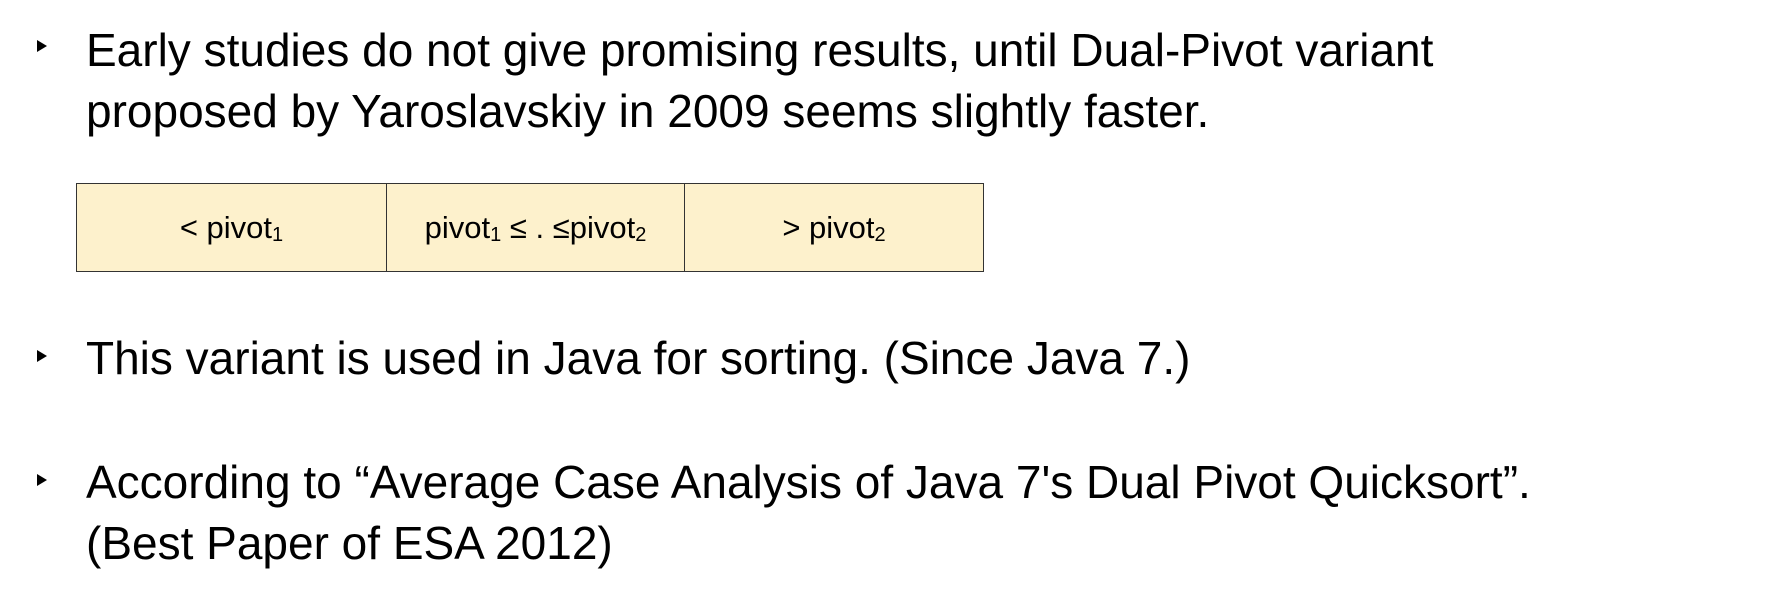 The image size is (1774, 605). What do you see at coordinates (349, 543) in the screenshot?
I see `bullet-line: (Best Paper of ESA 2012)` at bounding box center [349, 543].